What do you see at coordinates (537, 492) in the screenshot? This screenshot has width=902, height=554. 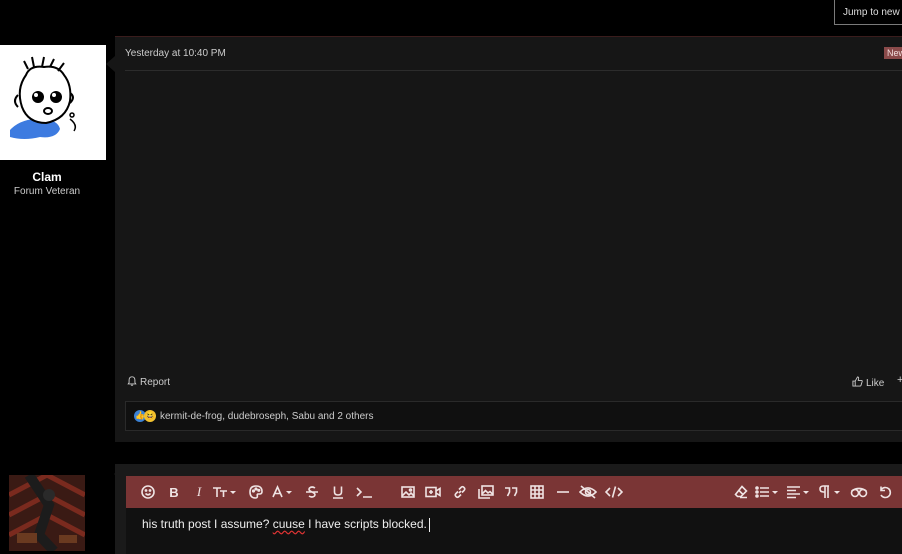 I see `table-icon` at bounding box center [537, 492].